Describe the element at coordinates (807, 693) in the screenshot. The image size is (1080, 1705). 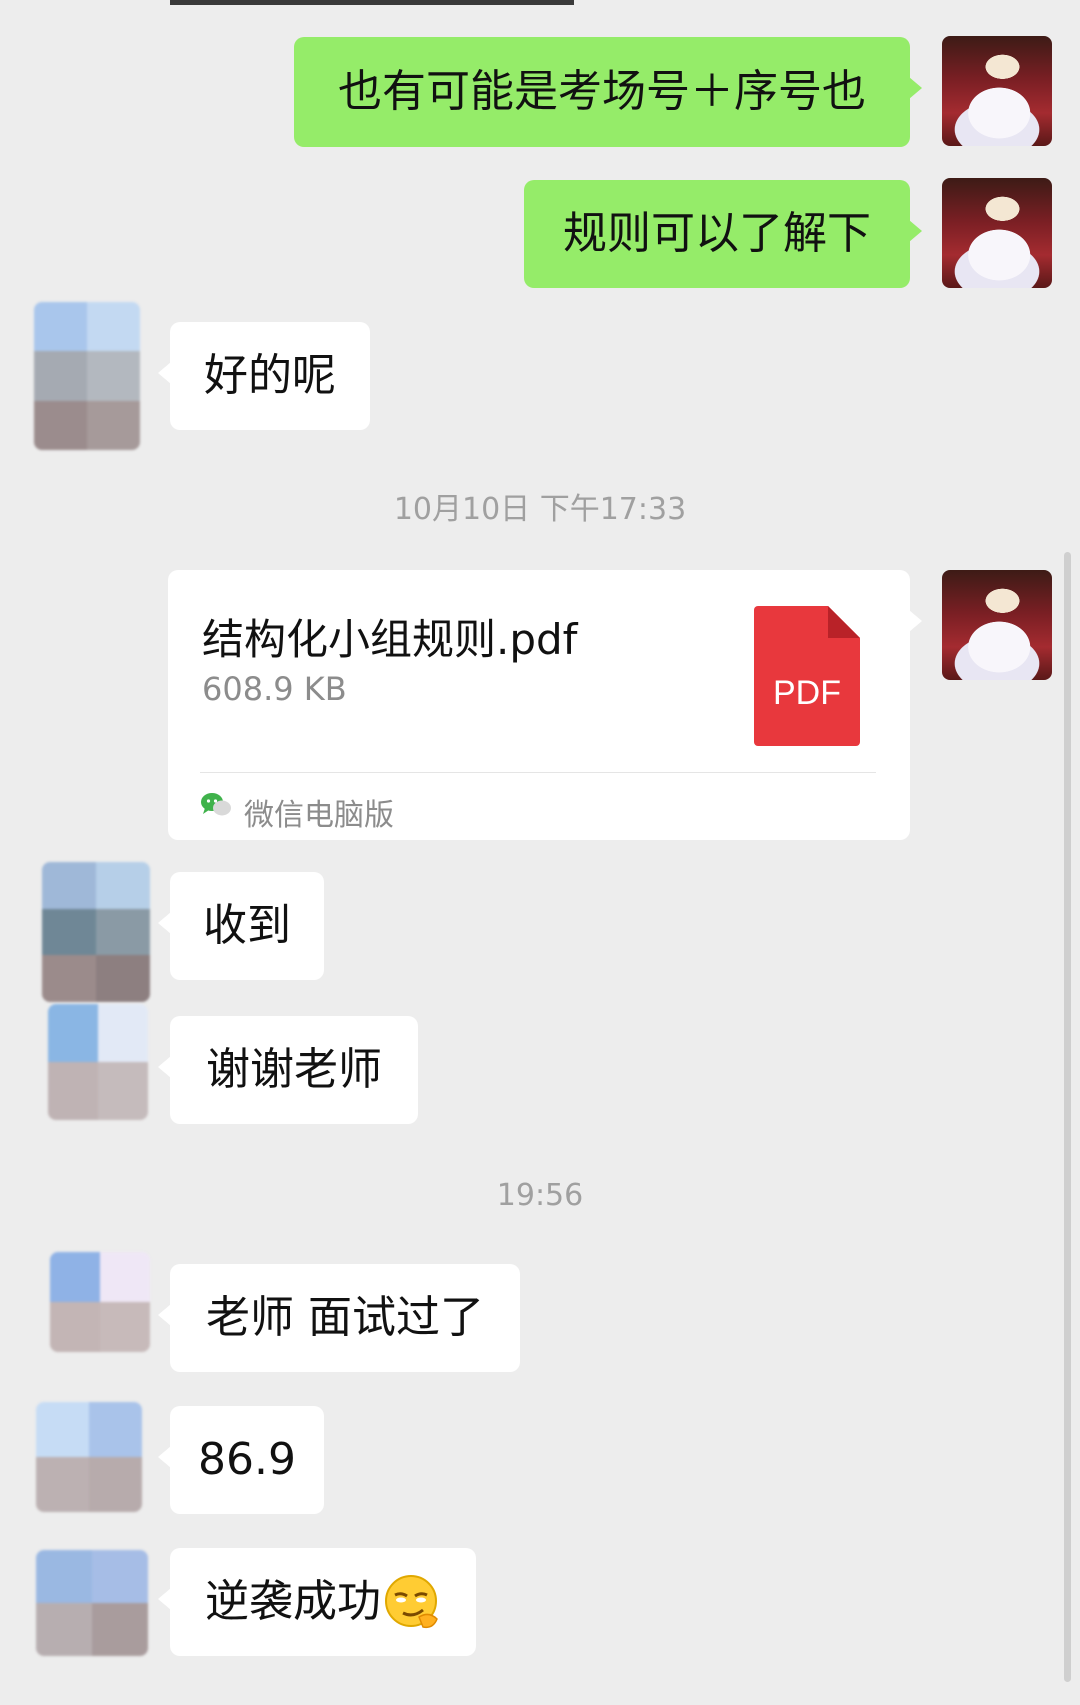
I see `pdf-icon-label: PDF` at that location.